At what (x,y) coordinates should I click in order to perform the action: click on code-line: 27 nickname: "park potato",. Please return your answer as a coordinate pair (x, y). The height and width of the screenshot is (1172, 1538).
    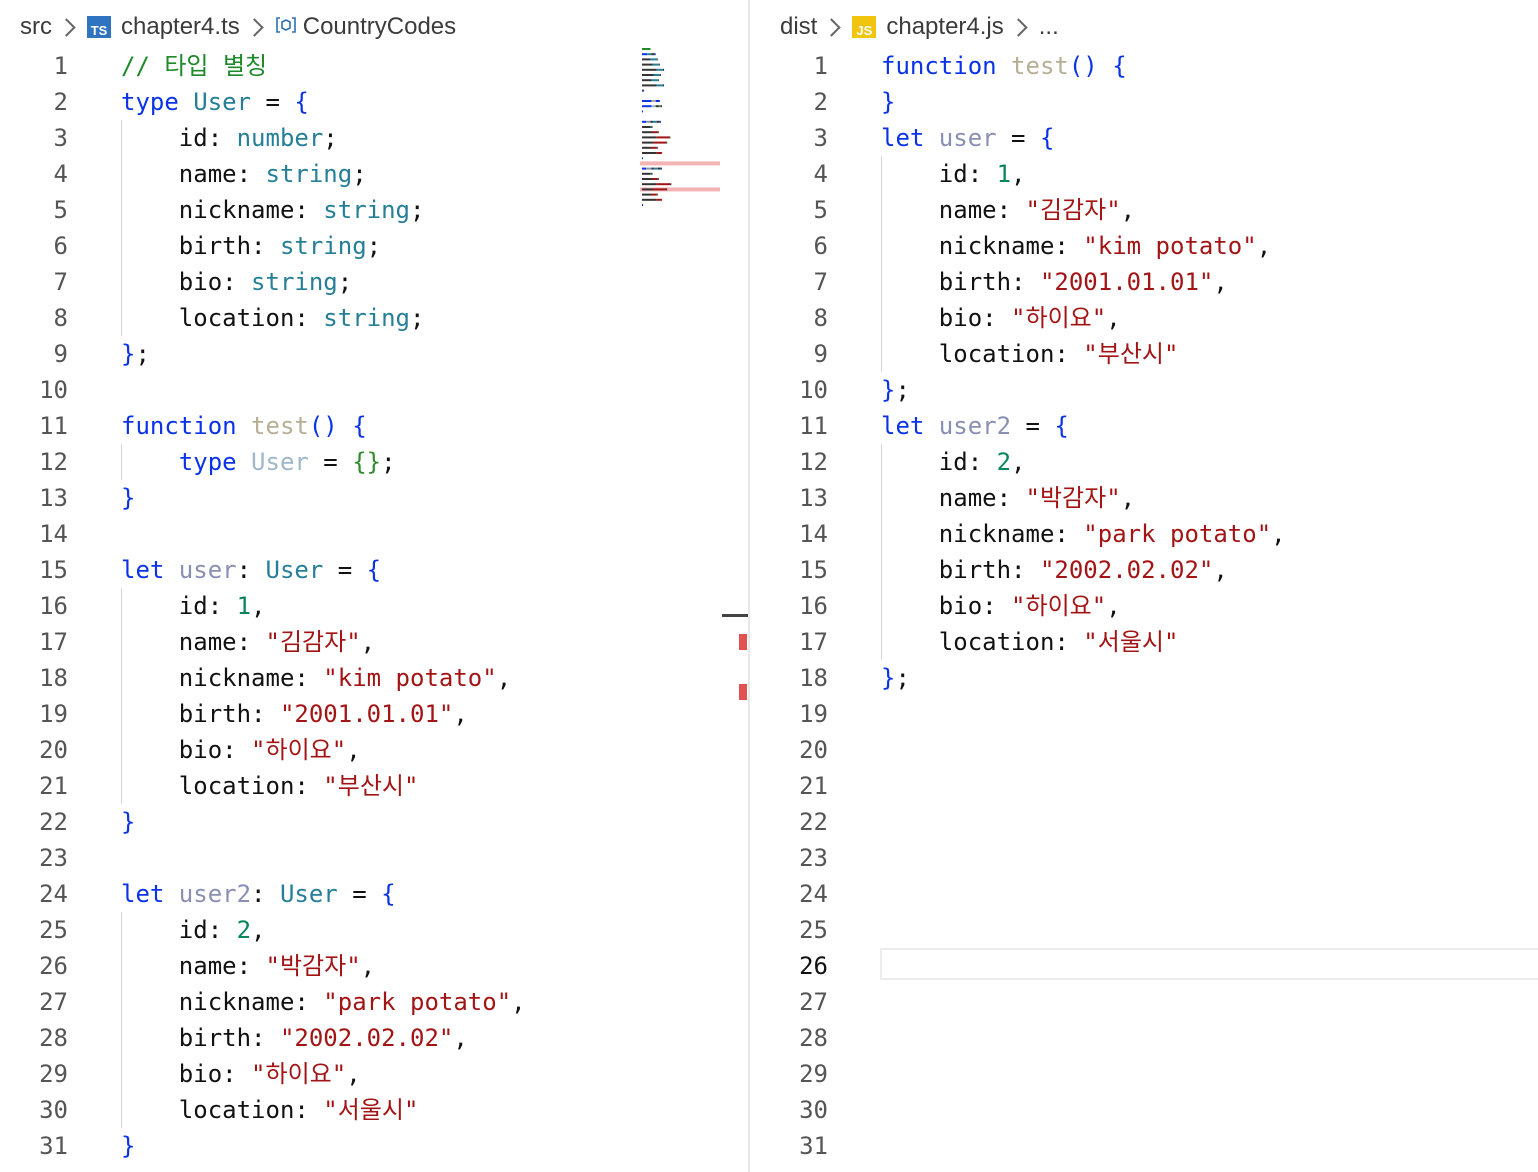
    Looking at the image, I should click on (360, 1002).